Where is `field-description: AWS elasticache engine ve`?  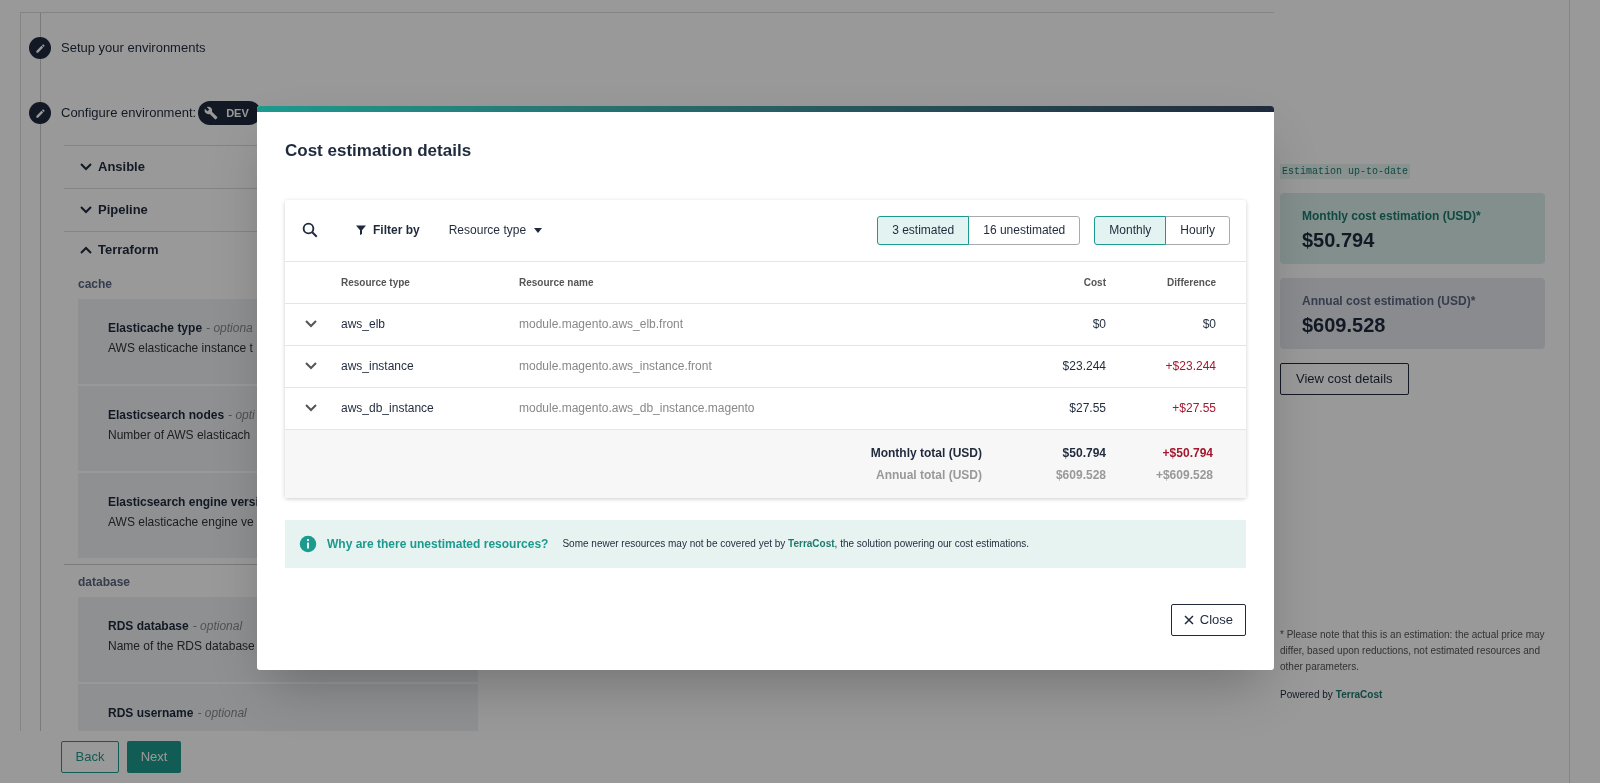 field-description: AWS elasticache engine ve is located at coordinates (181, 522).